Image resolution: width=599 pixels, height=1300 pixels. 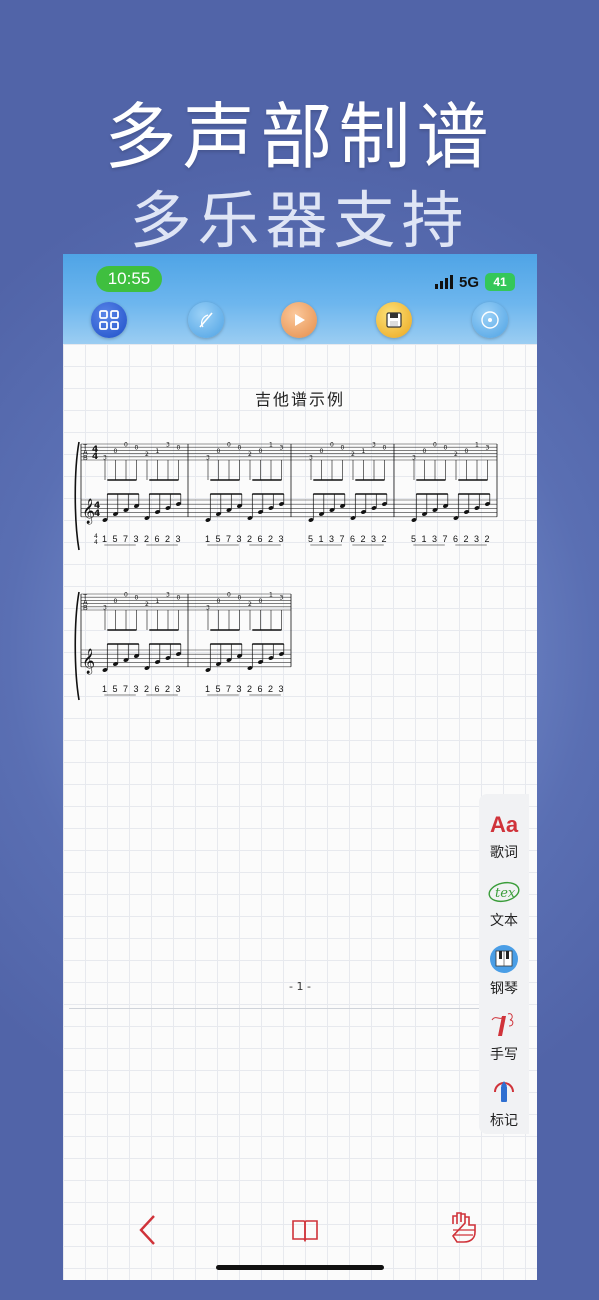 I want to click on play-button, so click(x=299, y=320).